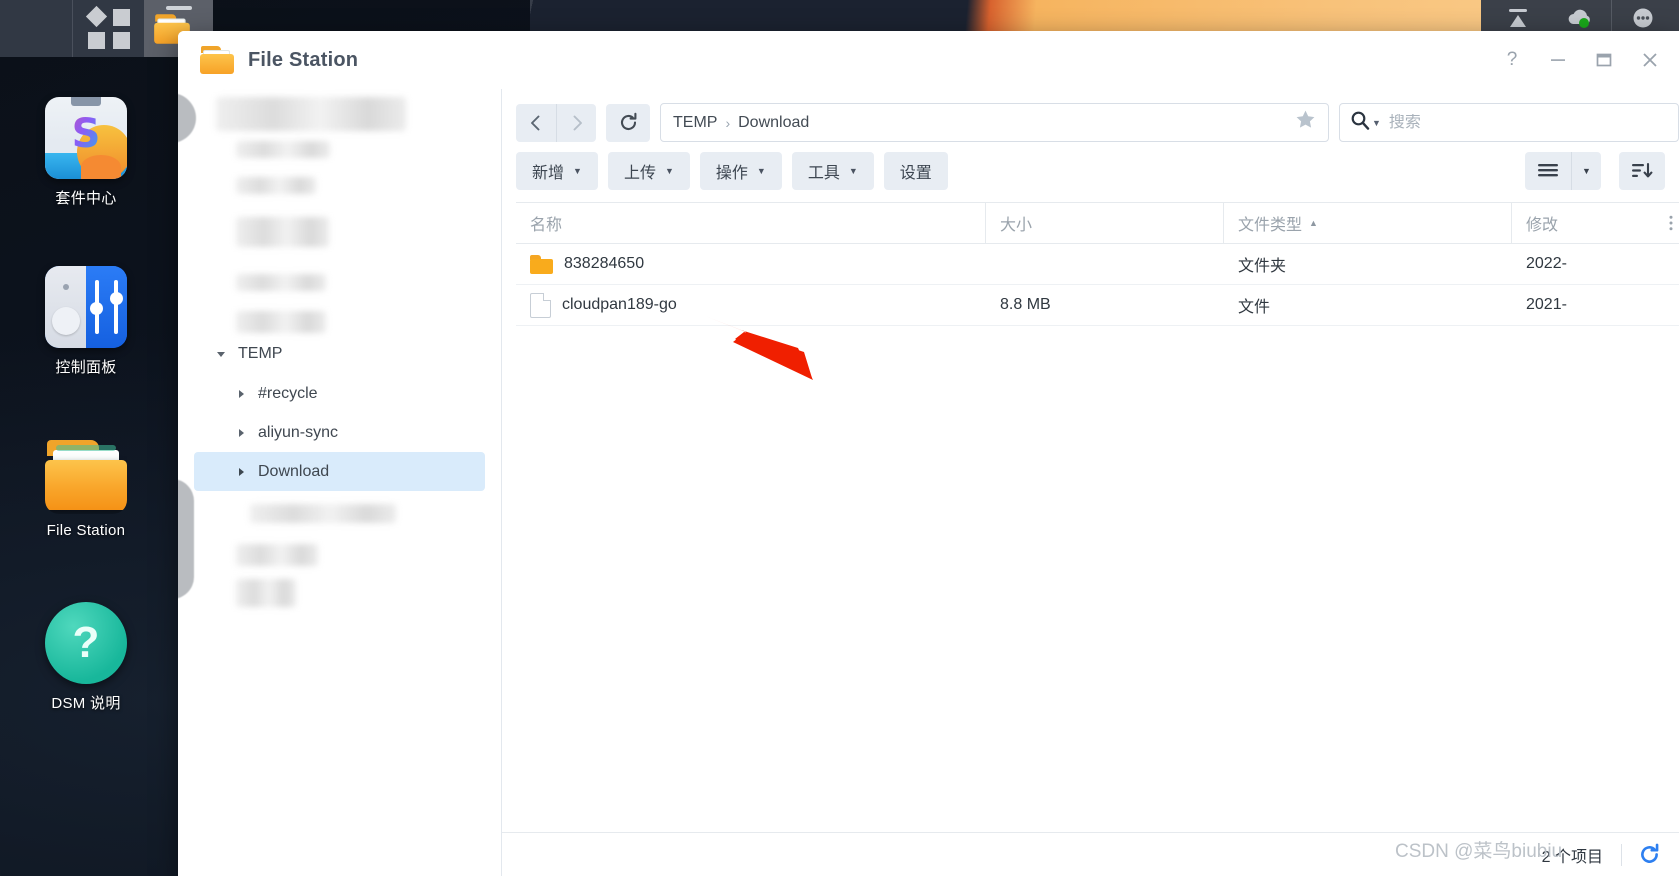 This screenshot has height=876, width=1679. I want to click on tree-item-aliyun-sync: aliyun-sync, so click(339, 432).